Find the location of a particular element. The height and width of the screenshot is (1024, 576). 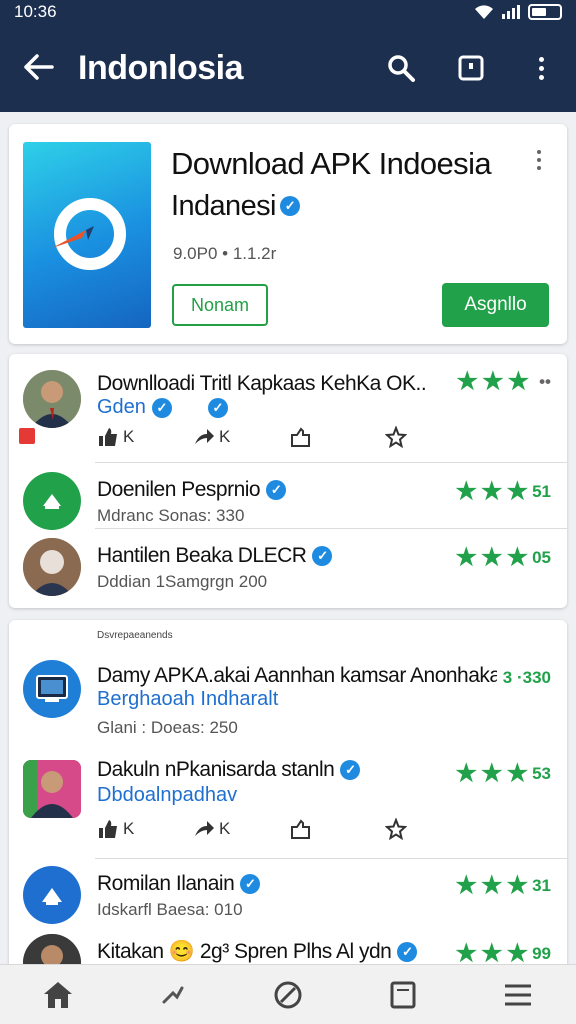

item-title: Dakuln nPkanisarda stanln ✓ is located at coordinates (272, 770).